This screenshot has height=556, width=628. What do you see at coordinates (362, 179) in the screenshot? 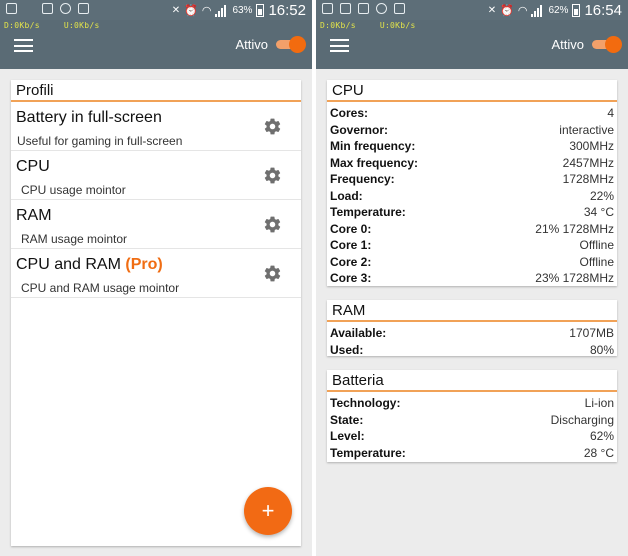
I see `info-key: Frequency:` at bounding box center [362, 179].